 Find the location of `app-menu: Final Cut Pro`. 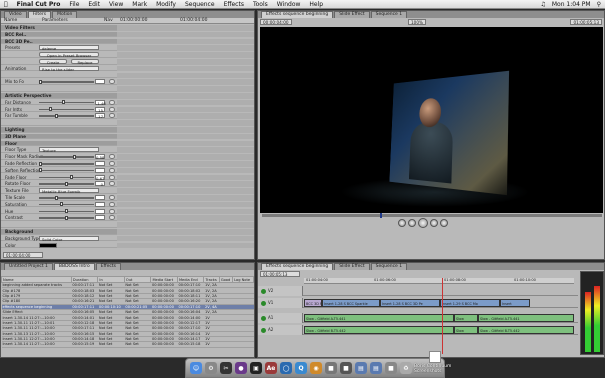

app-menu: Final Cut Pro is located at coordinates (39, 4).